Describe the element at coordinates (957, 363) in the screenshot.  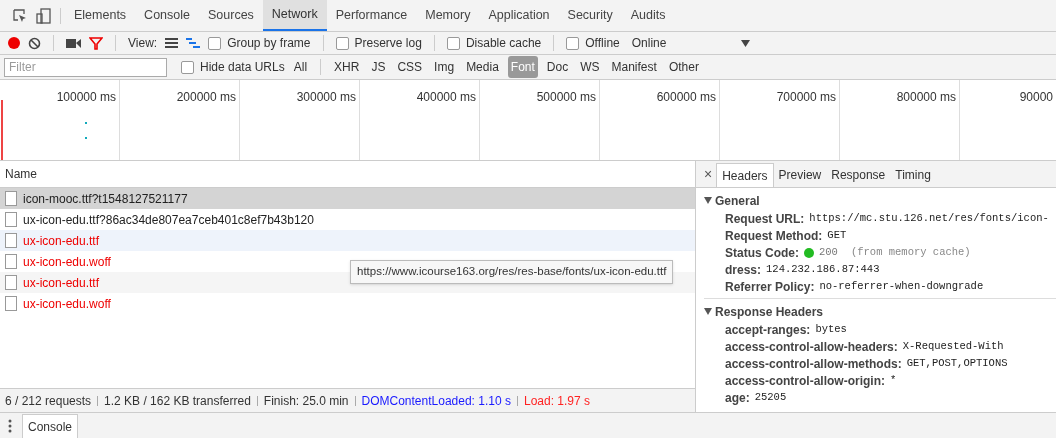
I see `header-value: GET,POST,OPTIONS` at that location.